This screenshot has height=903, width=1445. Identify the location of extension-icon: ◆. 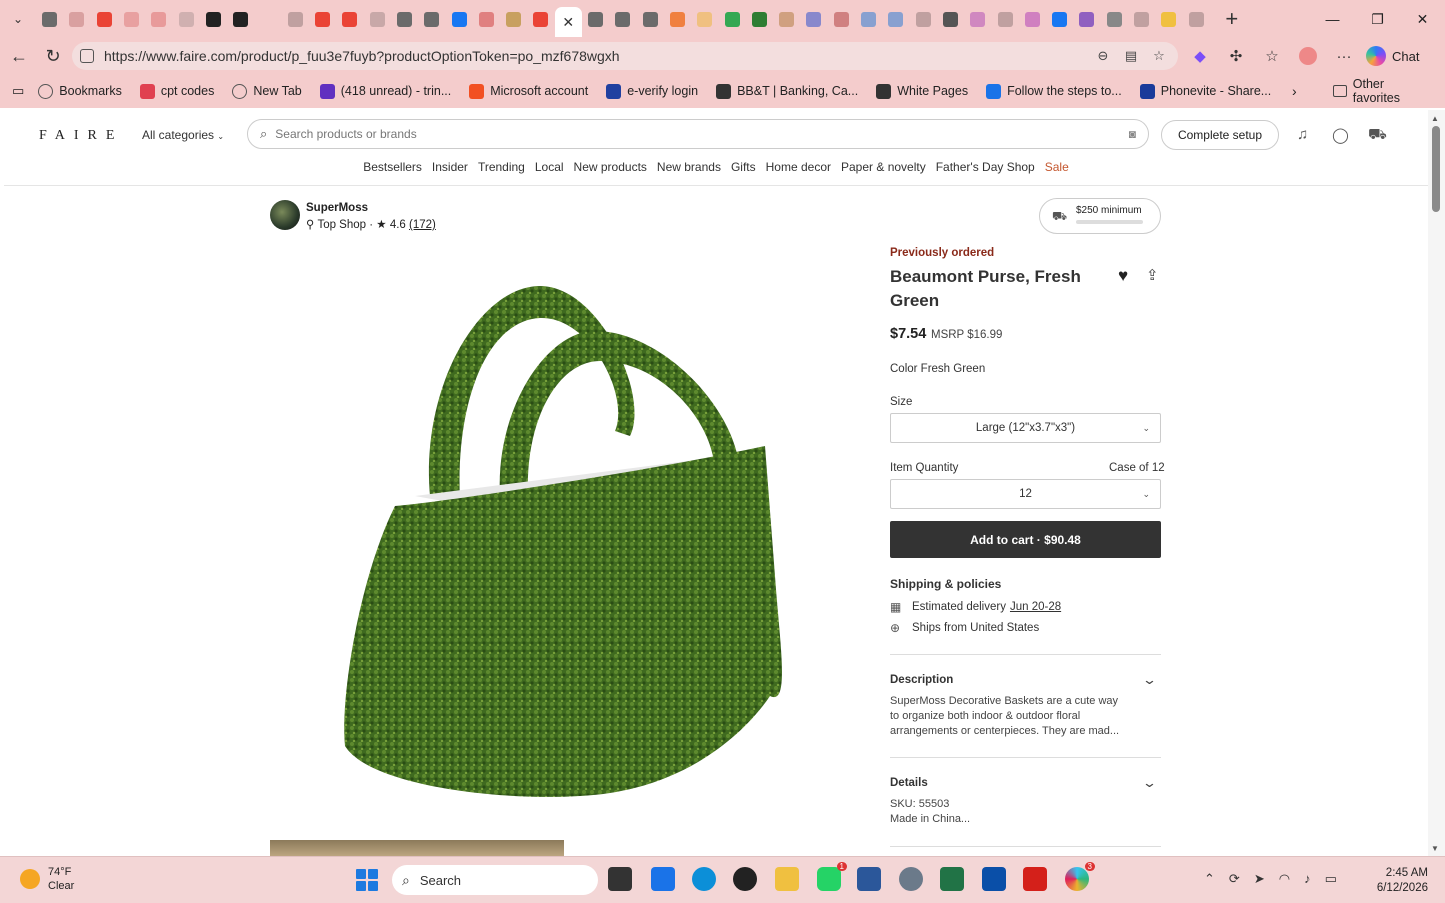
(1200, 56).